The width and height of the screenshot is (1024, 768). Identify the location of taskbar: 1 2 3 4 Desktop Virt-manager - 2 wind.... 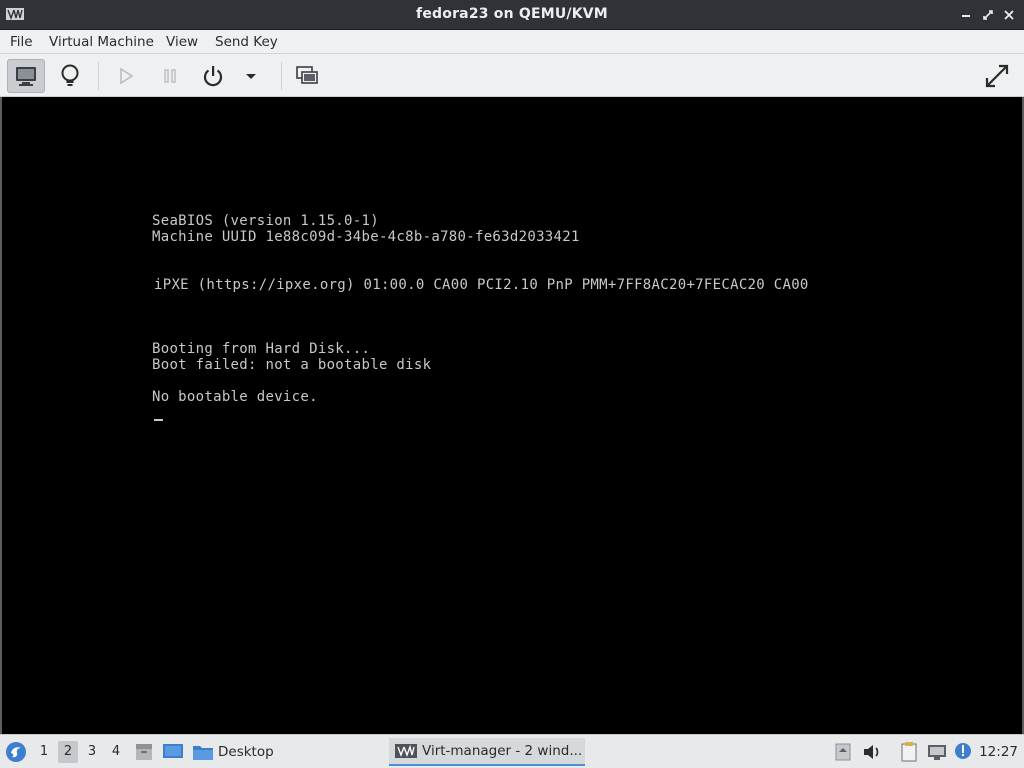
(512, 751).